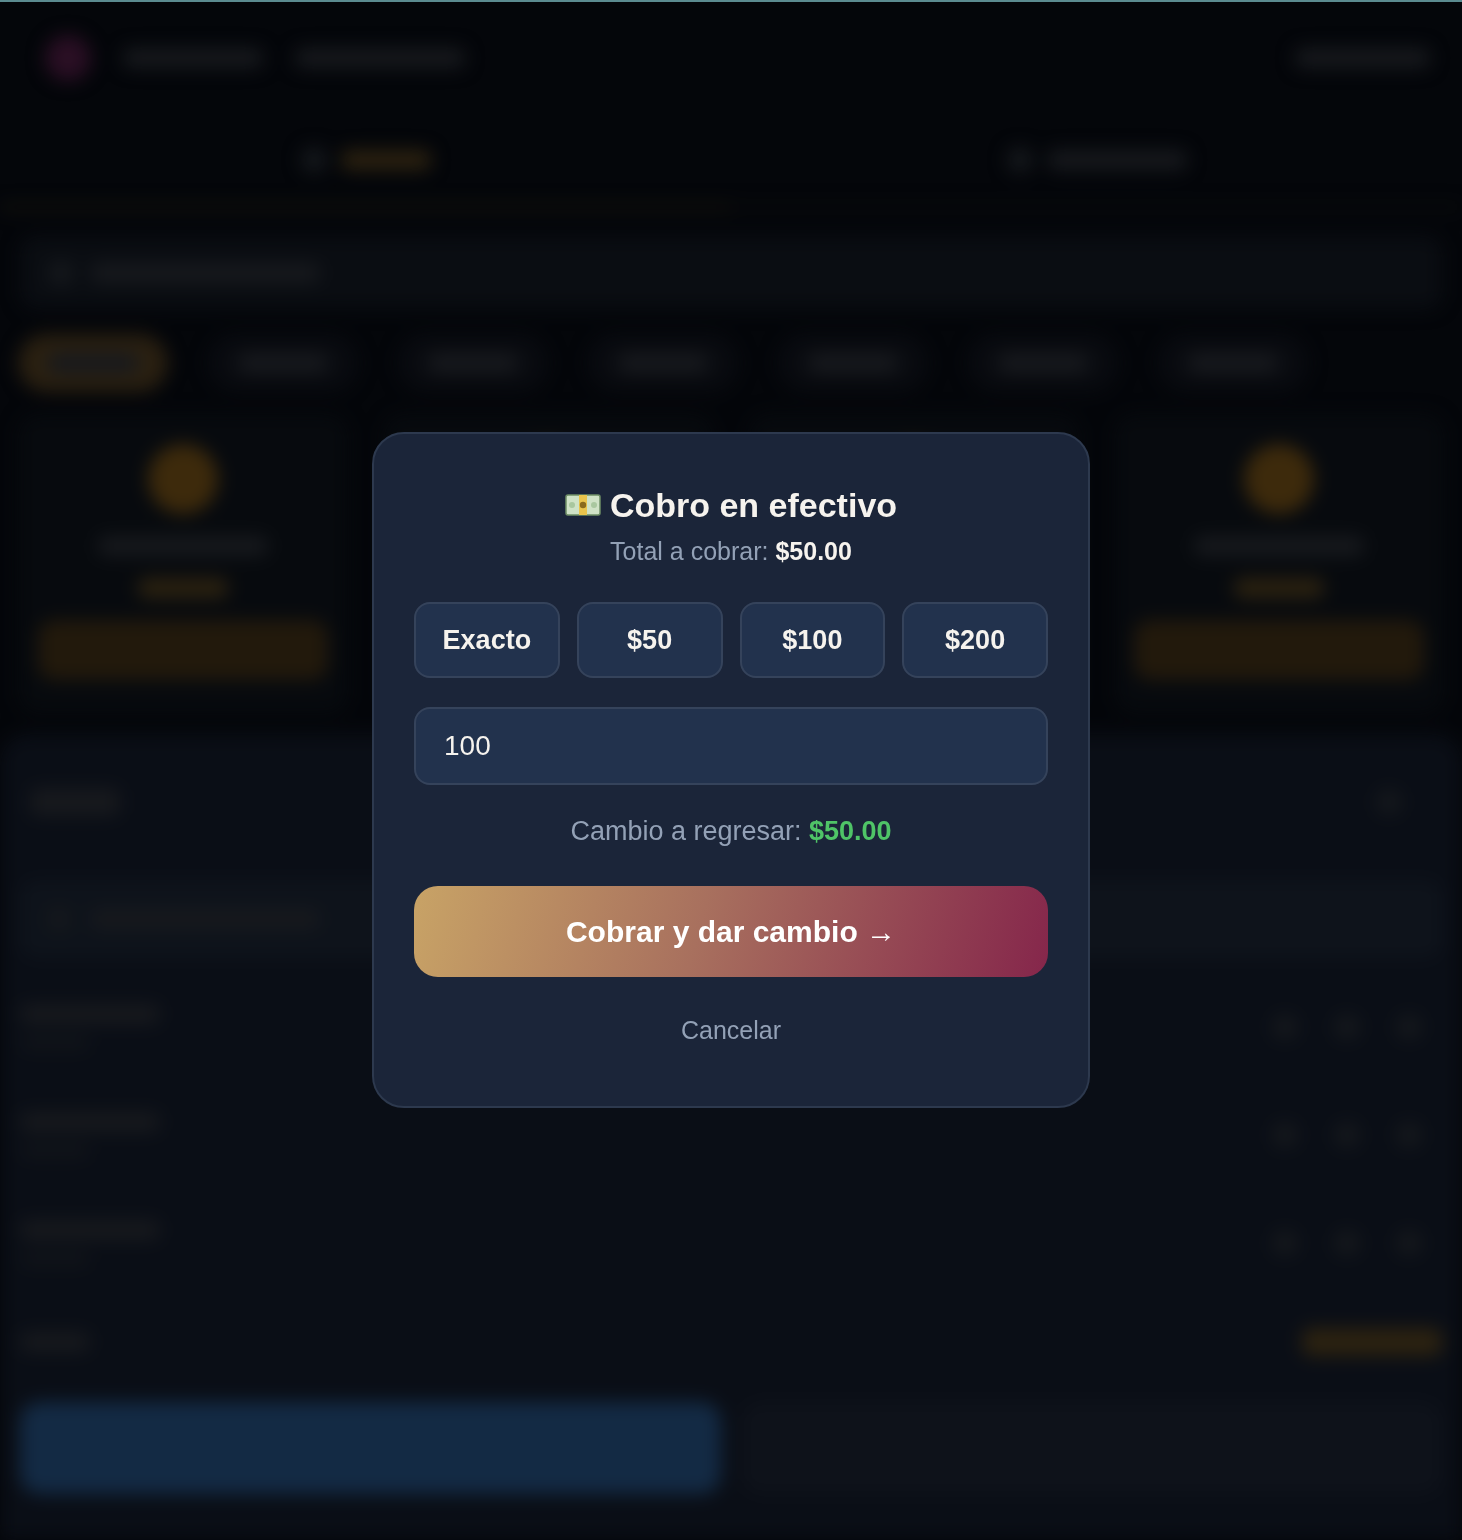 This screenshot has height=1540, width=1462. Describe the element at coordinates (731, 831) in the screenshot. I see `change-amount-text: Cambio a regresar: $50.00` at that location.